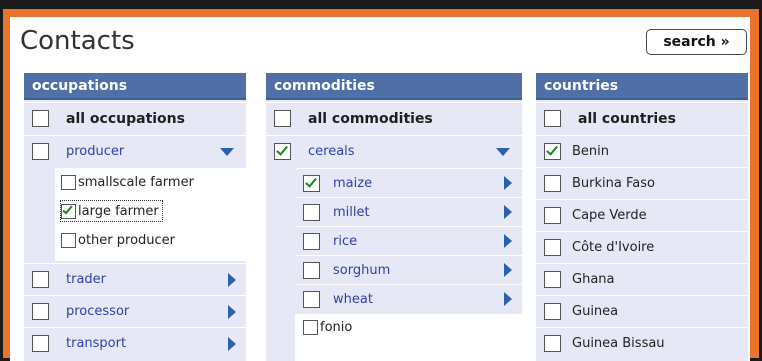 This screenshot has height=361, width=762. I want to click on guinea-bissau-label: Guinea Bissau, so click(618, 343).